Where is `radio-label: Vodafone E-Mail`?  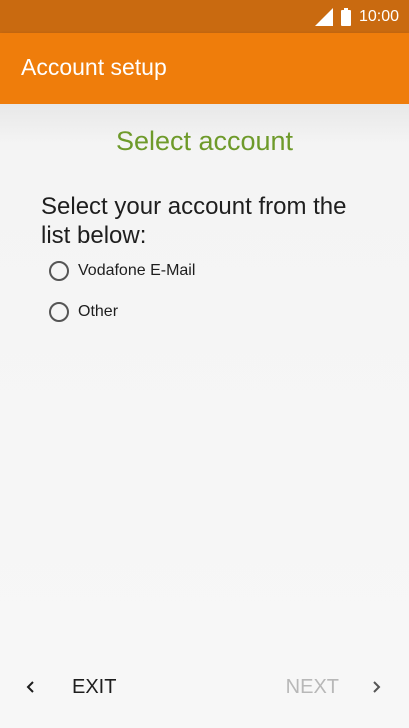
radio-label: Vodafone E-Mail is located at coordinates (137, 270).